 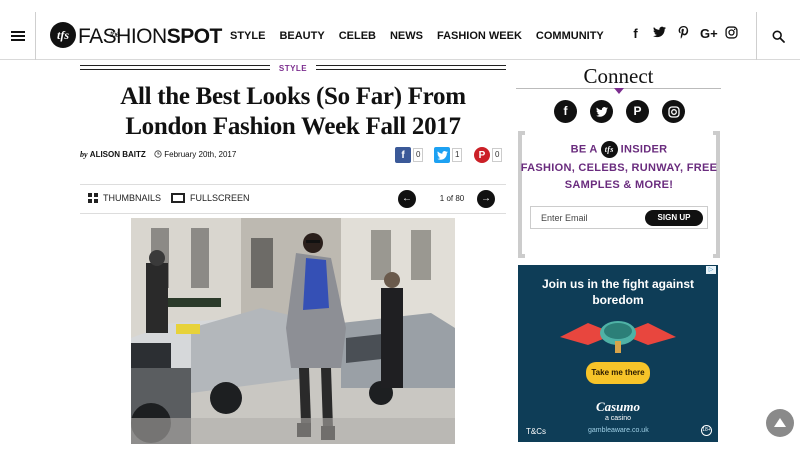 I want to click on thumbnails-button: THUMBNAILS, so click(x=124, y=198).